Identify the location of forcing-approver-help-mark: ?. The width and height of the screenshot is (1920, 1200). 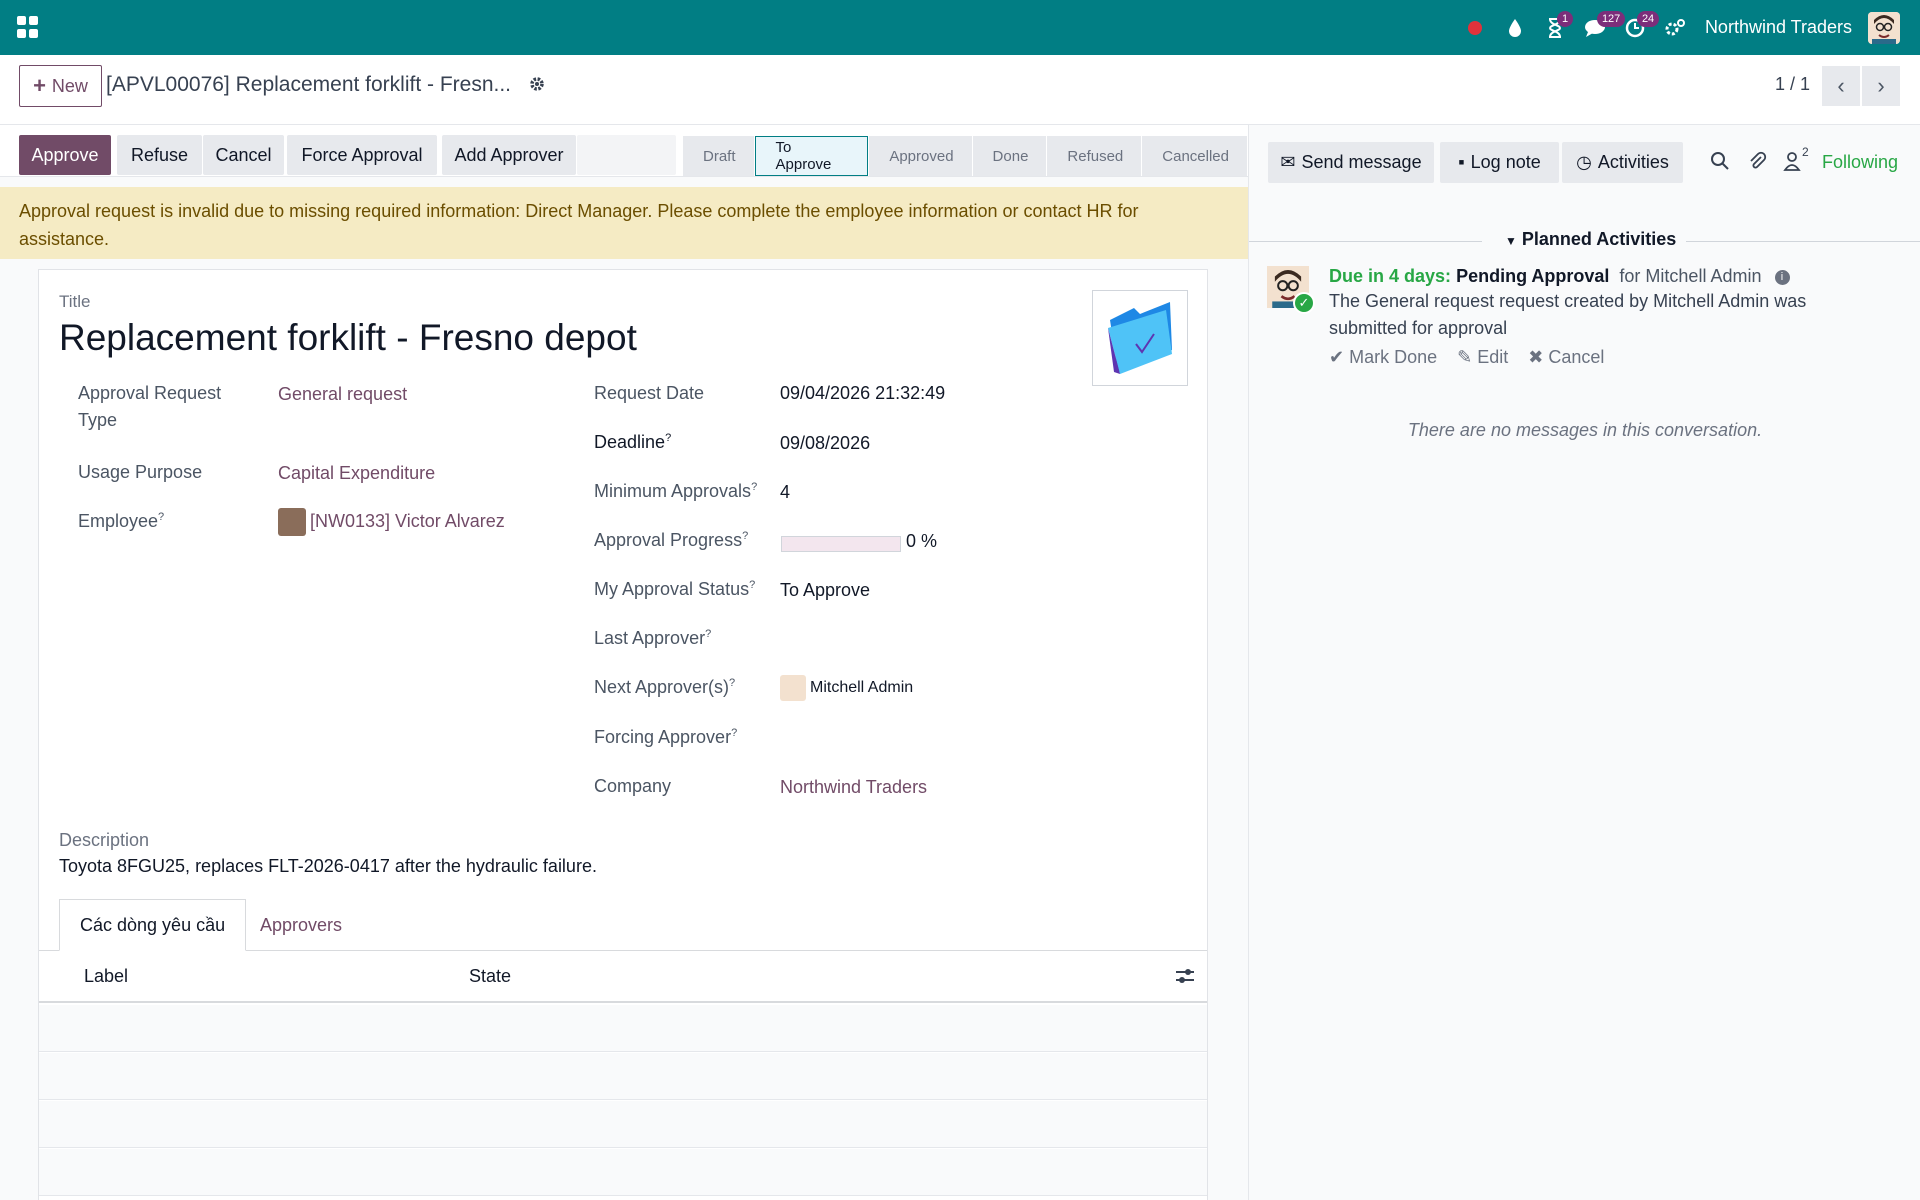
(734, 733).